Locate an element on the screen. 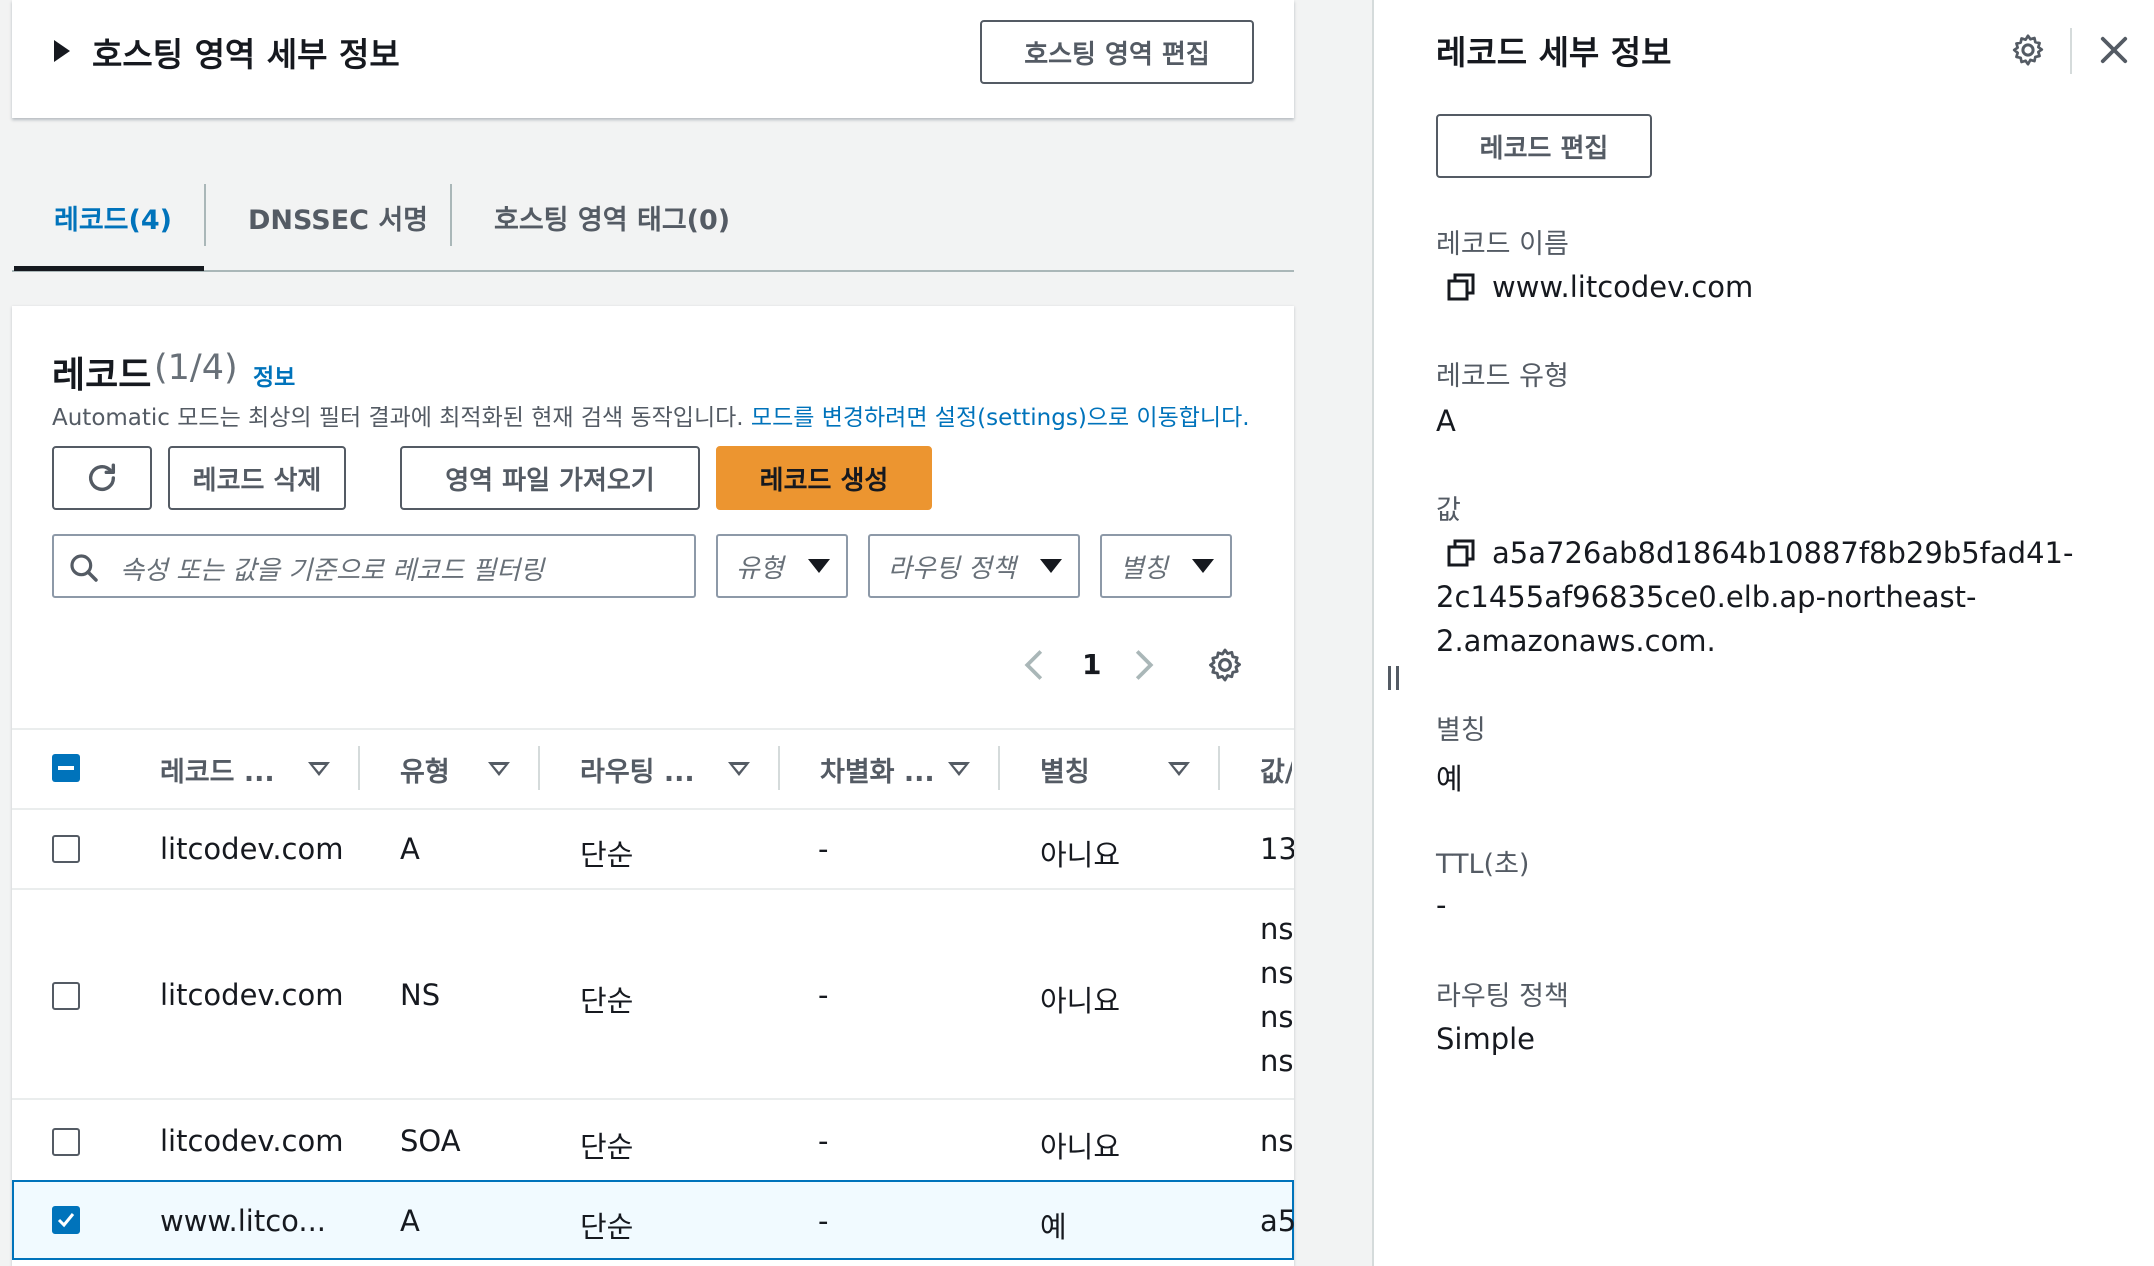 Image resolution: width=2154 pixels, height=1266 pixels. hosted-zone-section-title: 호스팅 영역 세부 정보 is located at coordinates (246, 52).